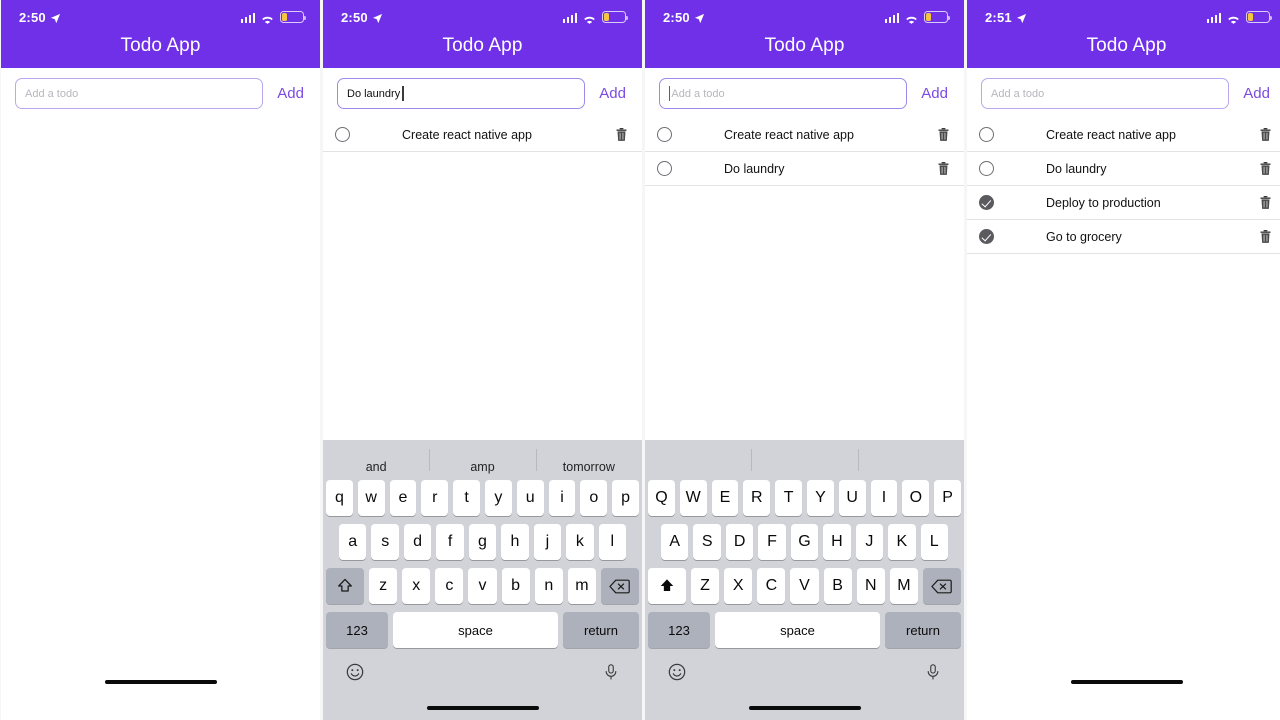 This screenshot has width=1280, height=720. What do you see at coordinates (417, 542) in the screenshot?
I see `key-d: d` at bounding box center [417, 542].